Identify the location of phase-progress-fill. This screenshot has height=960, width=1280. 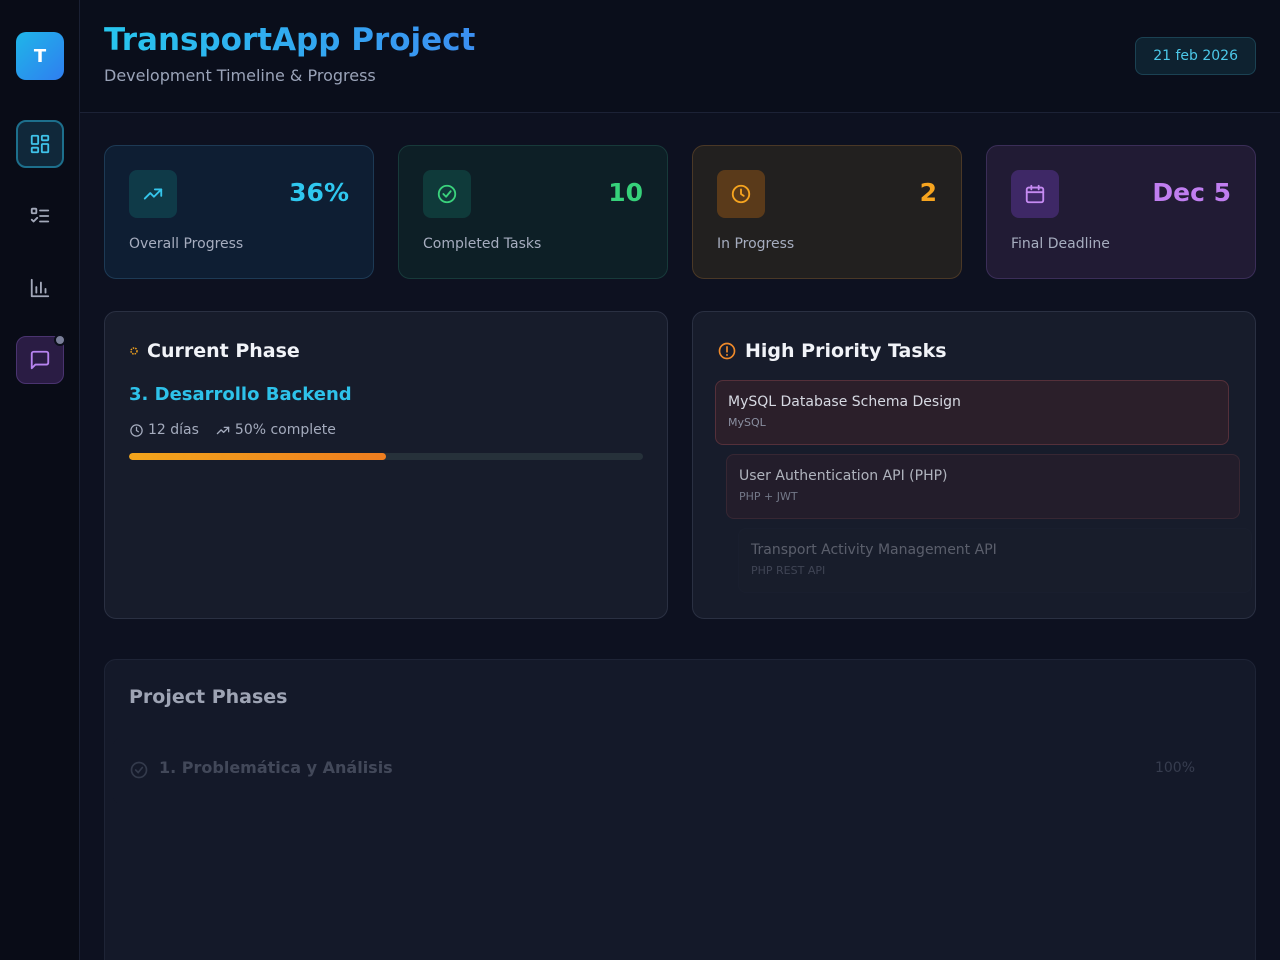
(257, 456).